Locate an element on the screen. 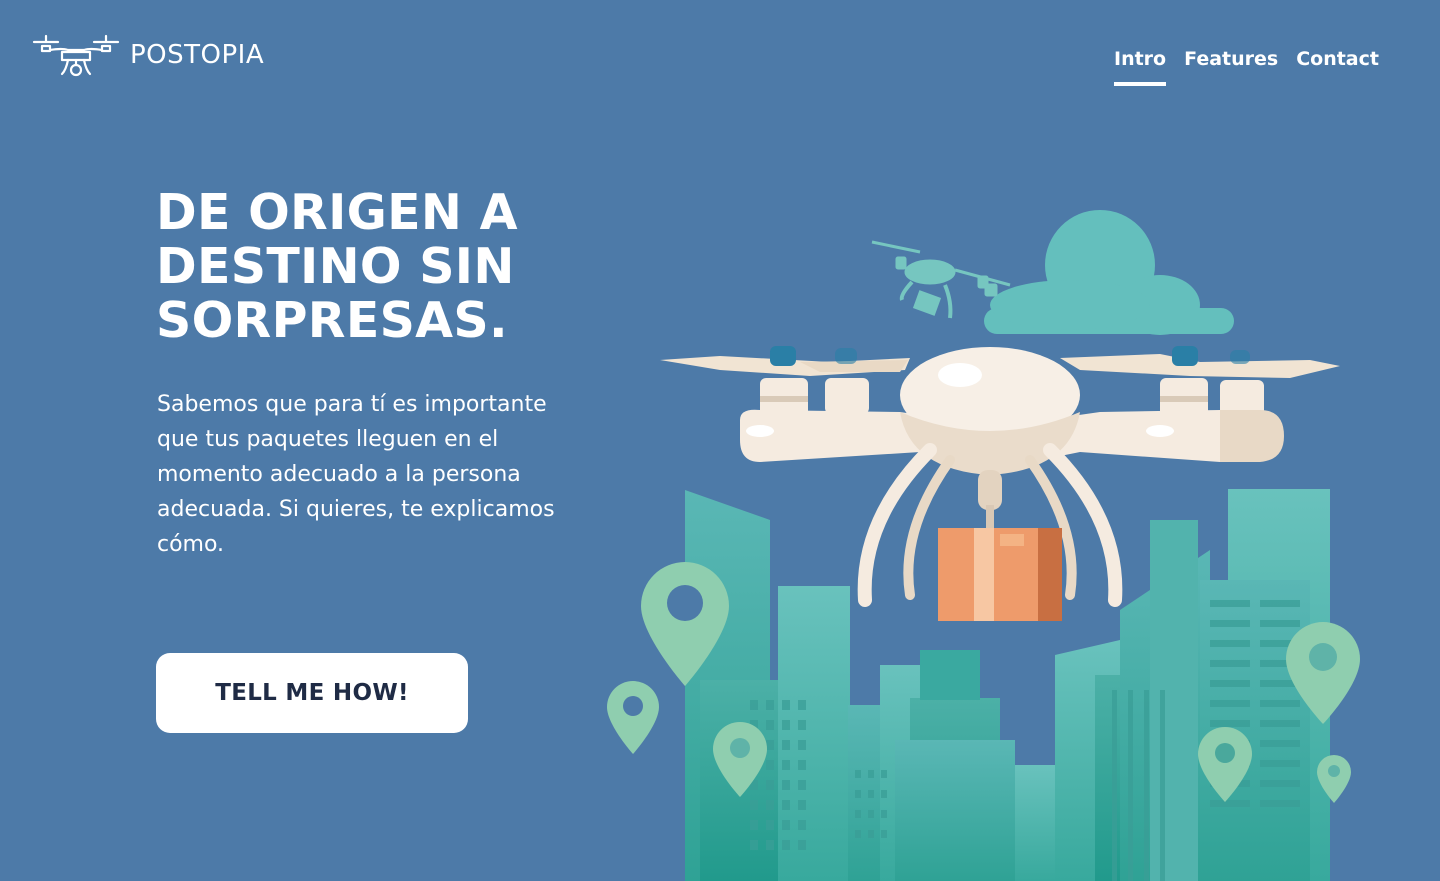  site-header: POSTOPIA Intro Features Contact is located at coordinates (720, 50).